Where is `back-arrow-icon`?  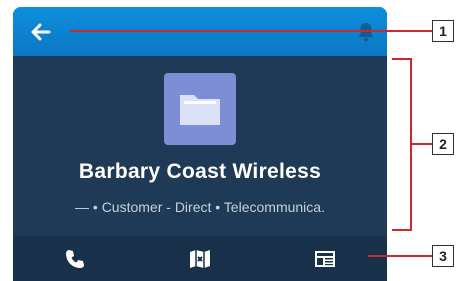
back-arrow-icon is located at coordinates (41, 32).